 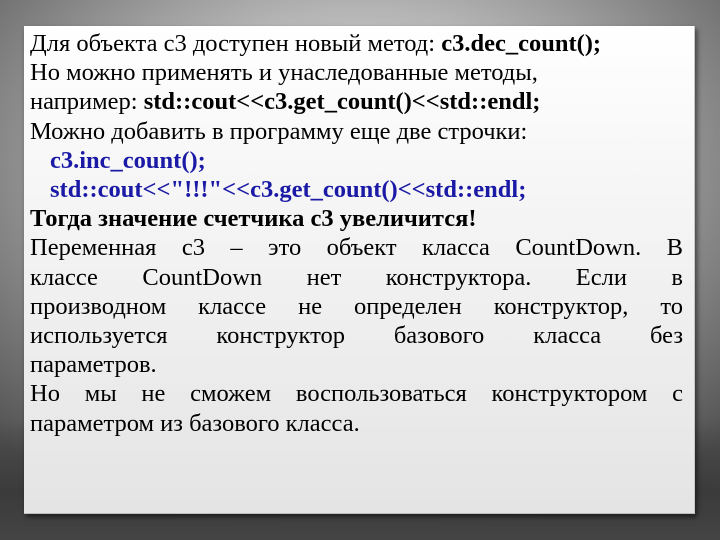 What do you see at coordinates (253, 219) in the screenshot?
I see `bold-statement: Тогда значение счетчика с3 увеличится!` at bounding box center [253, 219].